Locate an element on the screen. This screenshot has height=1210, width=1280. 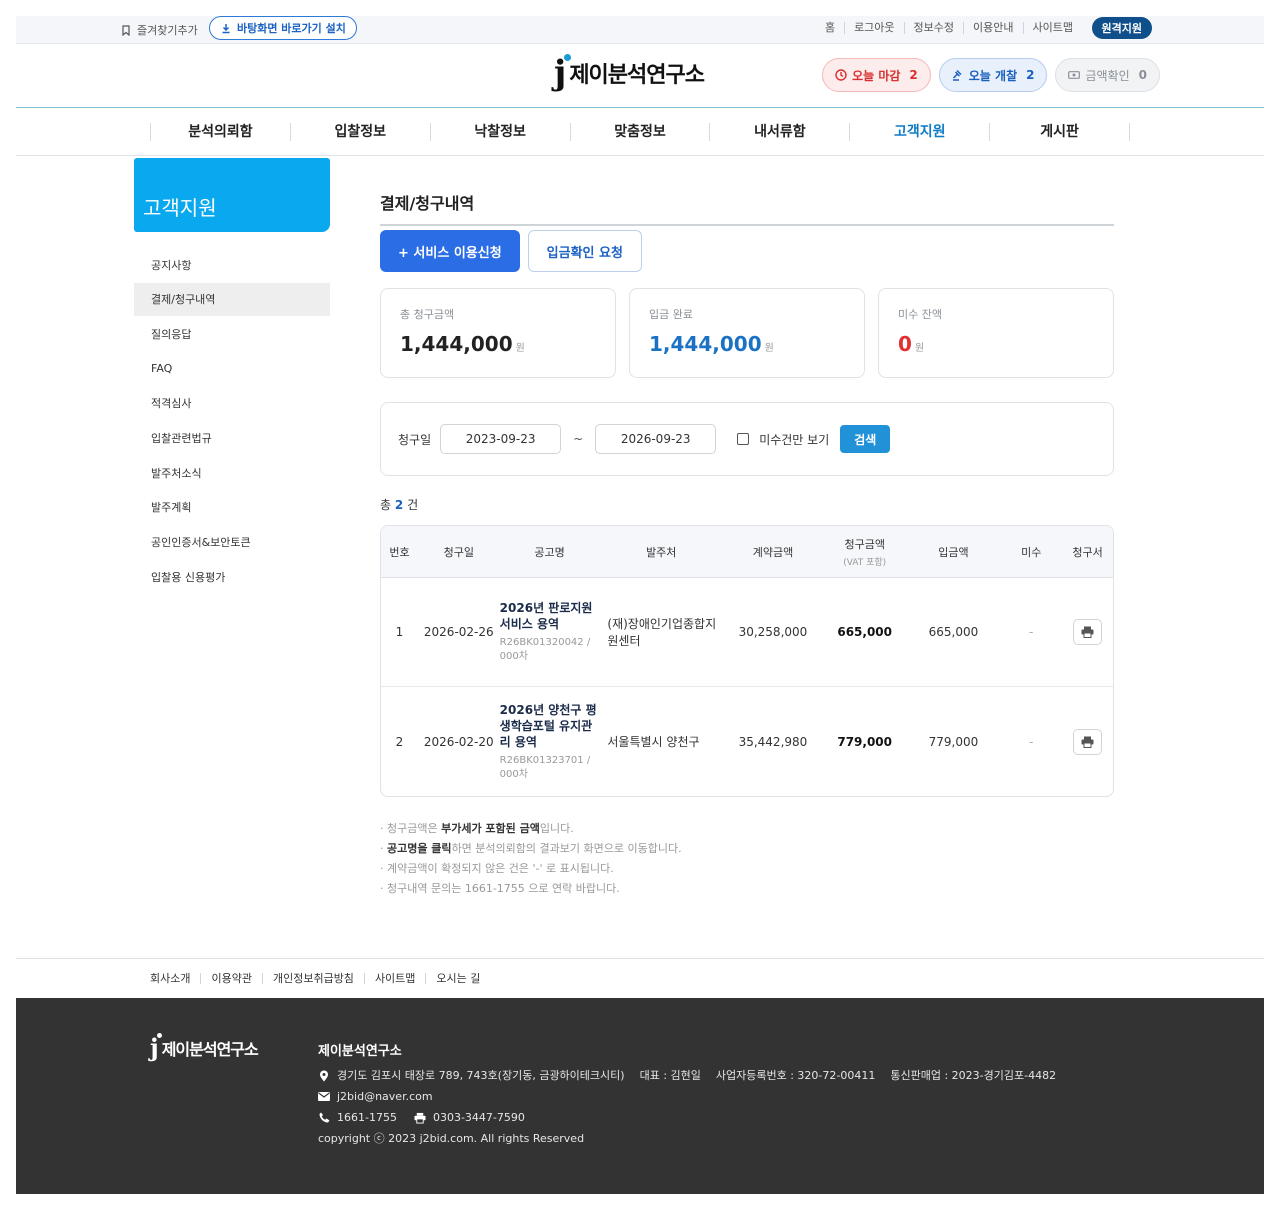
unpaid-amount: 0 is located at coordinates (905, 344).